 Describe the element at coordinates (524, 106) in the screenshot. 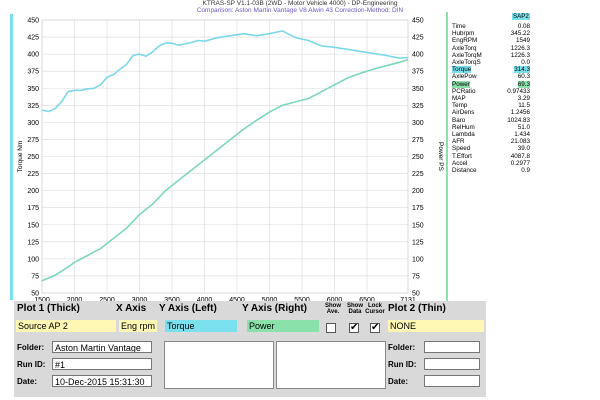

I see `panel-row-value: 11.5` at that location.